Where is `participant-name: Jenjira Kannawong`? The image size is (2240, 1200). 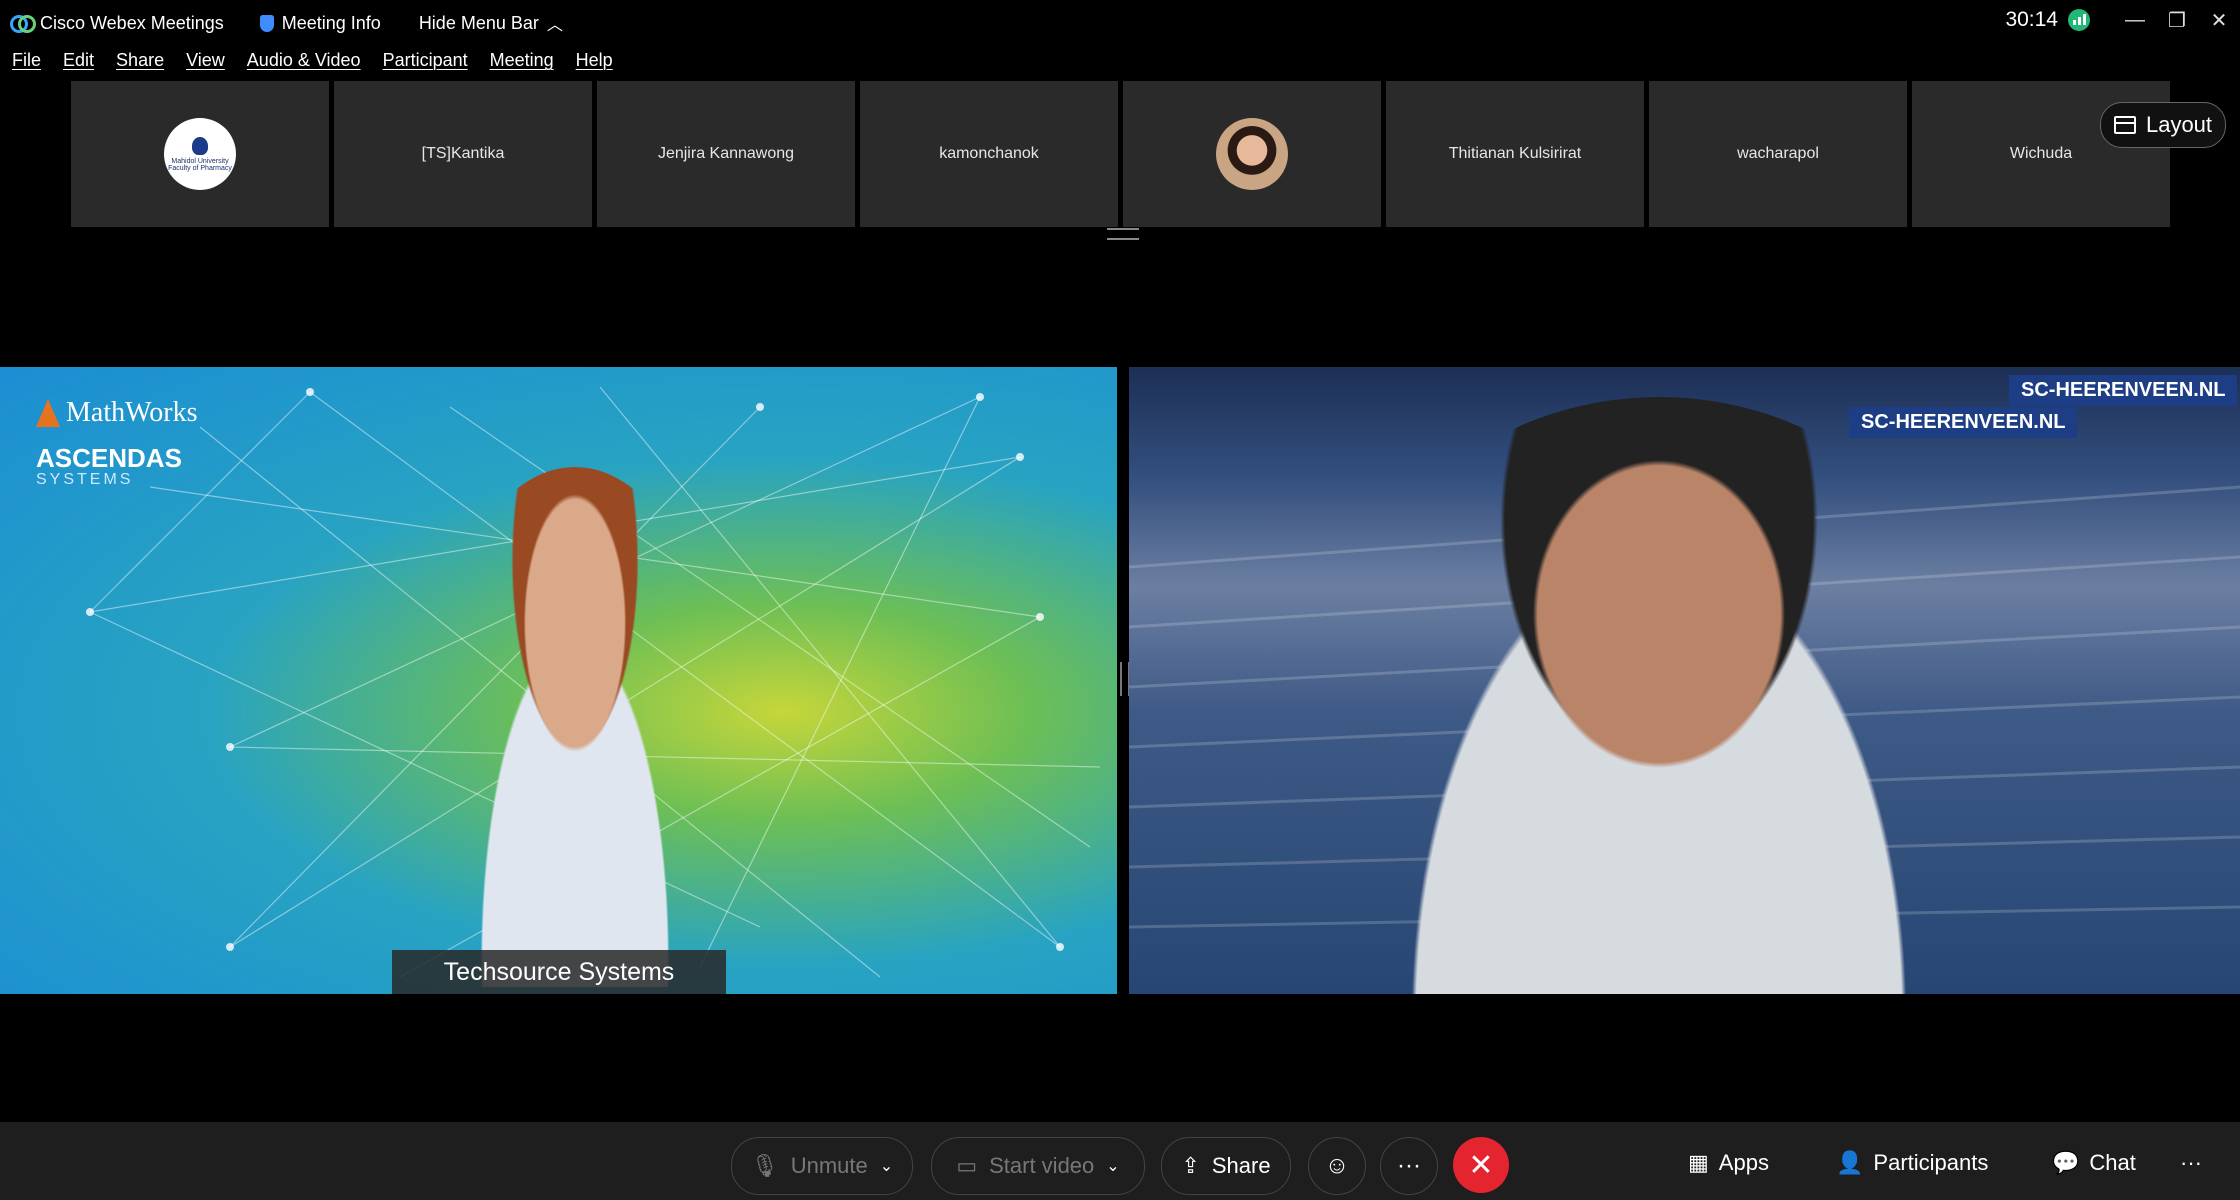
participant-name: Jenjira Kannawong is located at coordinates (726, 153).